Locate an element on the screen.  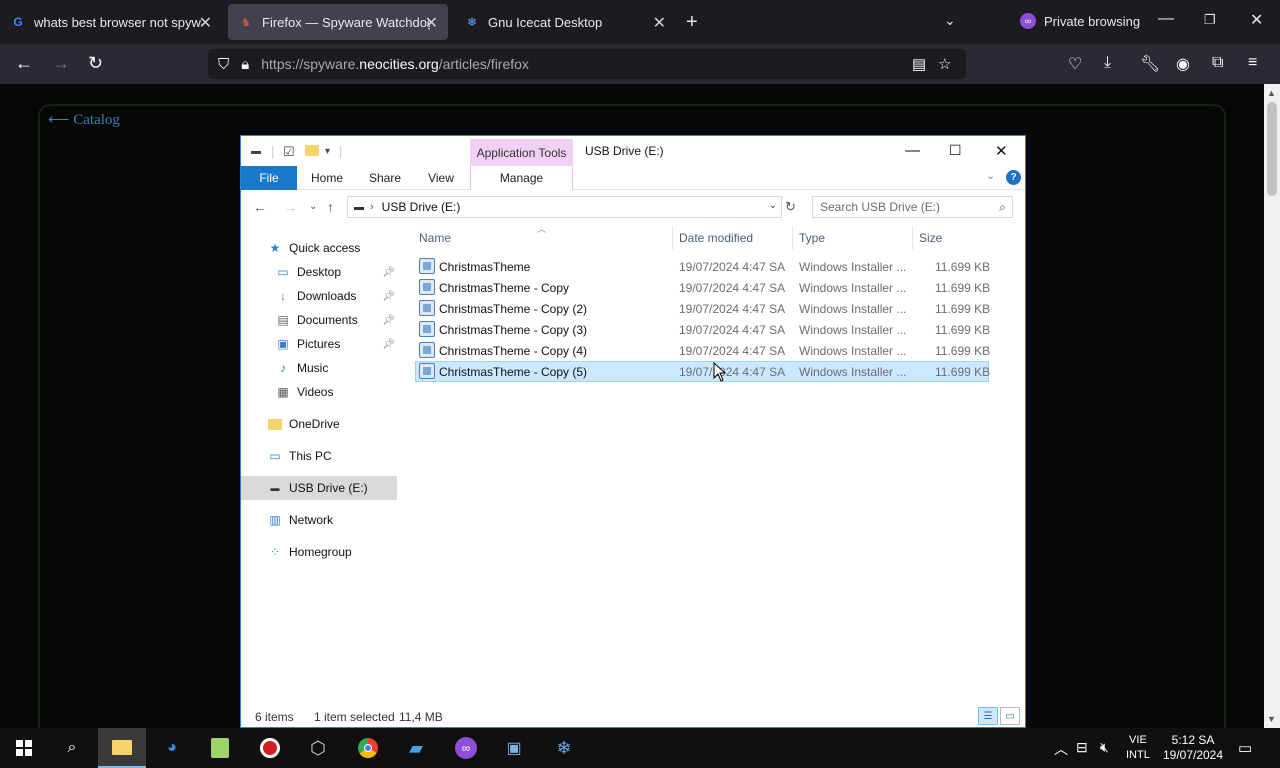
search-box: ⌕ is located at coordinates (912, 207).